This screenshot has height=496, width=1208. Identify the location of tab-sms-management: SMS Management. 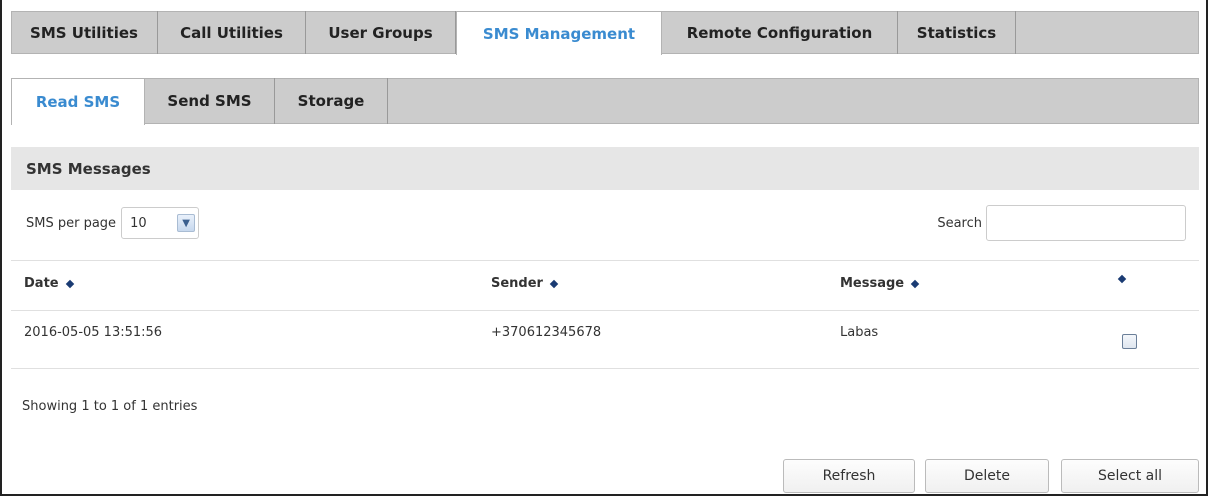
(559, 33).